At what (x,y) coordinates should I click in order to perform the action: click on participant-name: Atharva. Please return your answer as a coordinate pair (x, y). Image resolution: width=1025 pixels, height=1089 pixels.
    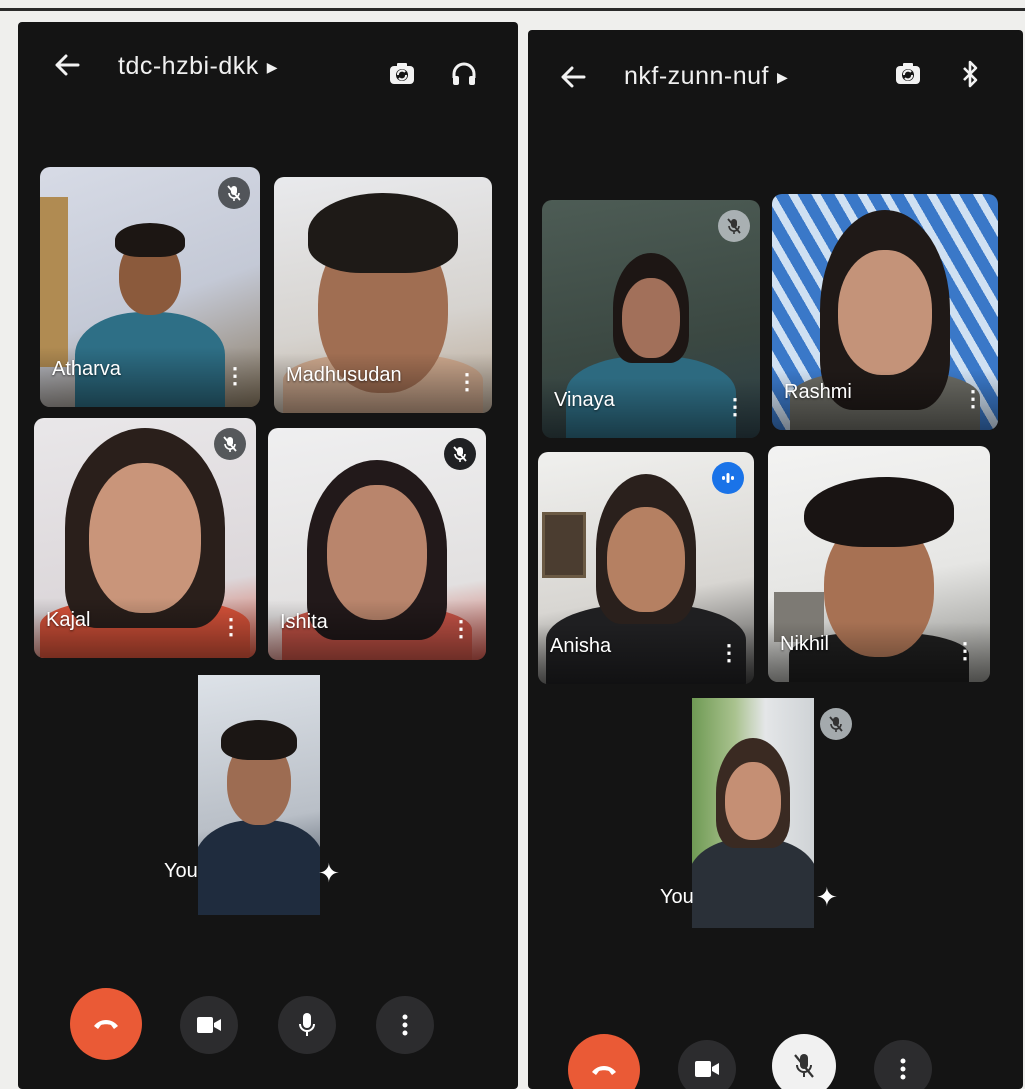
    Looking at the image, I should click on (86, 369).